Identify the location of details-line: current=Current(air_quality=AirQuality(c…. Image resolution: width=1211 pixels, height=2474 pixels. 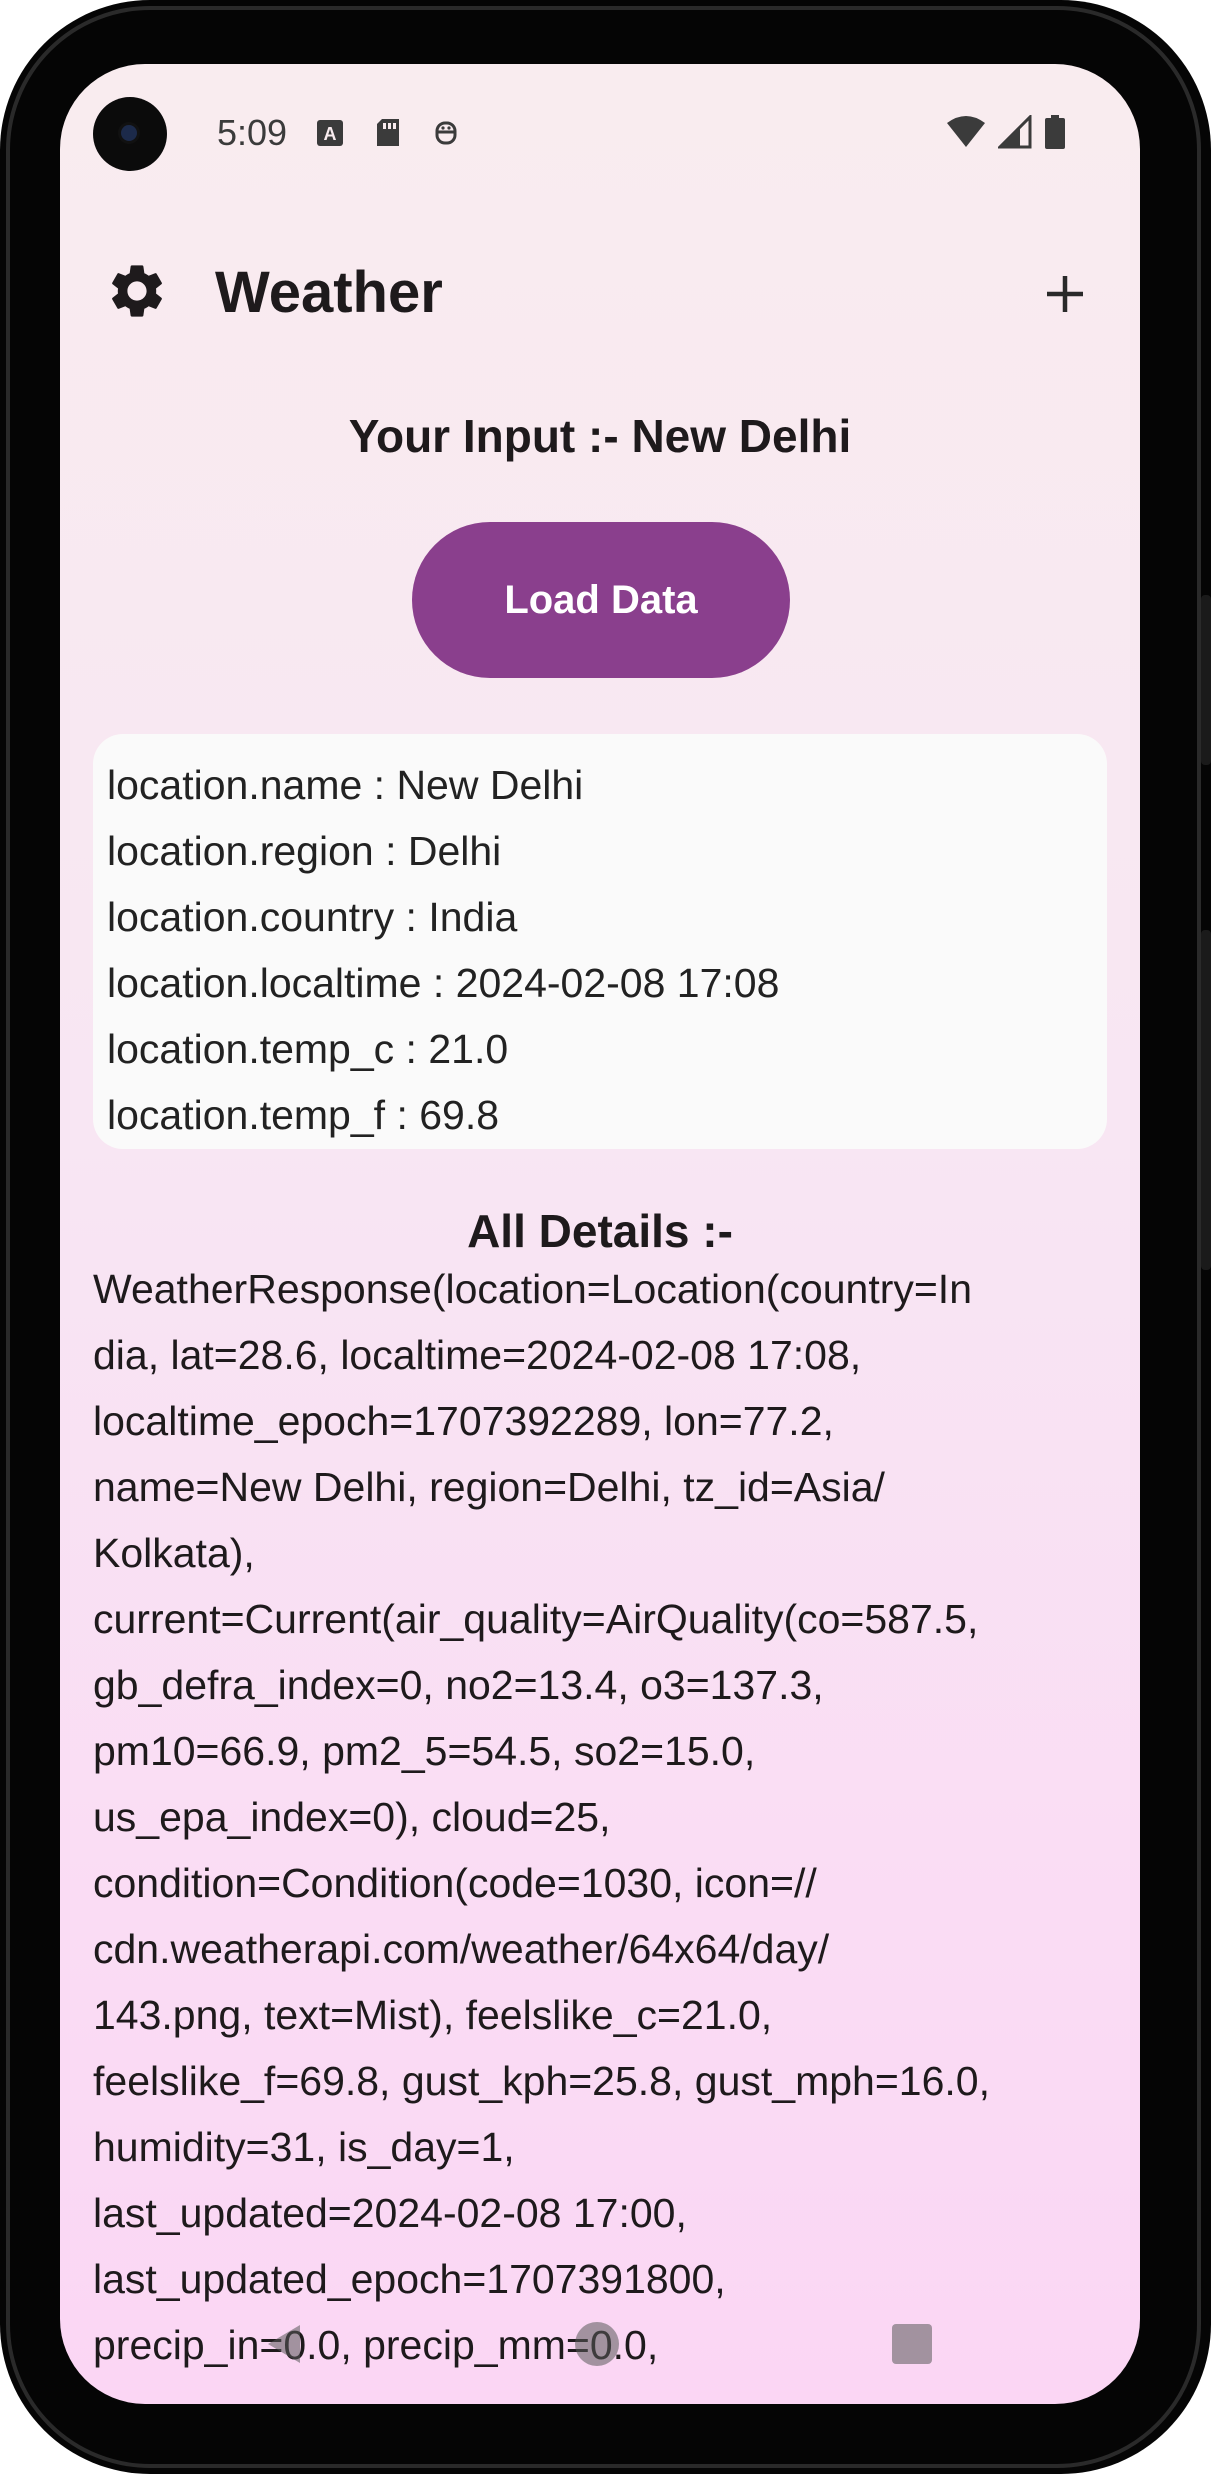
(536, 1619).